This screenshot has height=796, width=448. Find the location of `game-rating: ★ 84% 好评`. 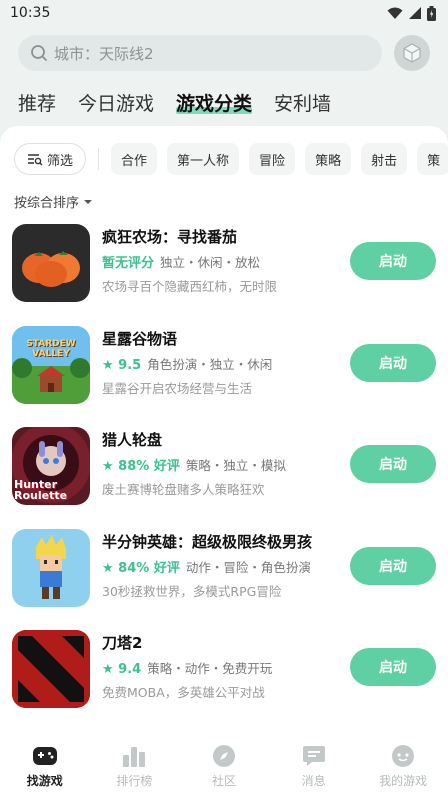

game-rating: ★ 84% 好评 is located at coordinates (141, 568).